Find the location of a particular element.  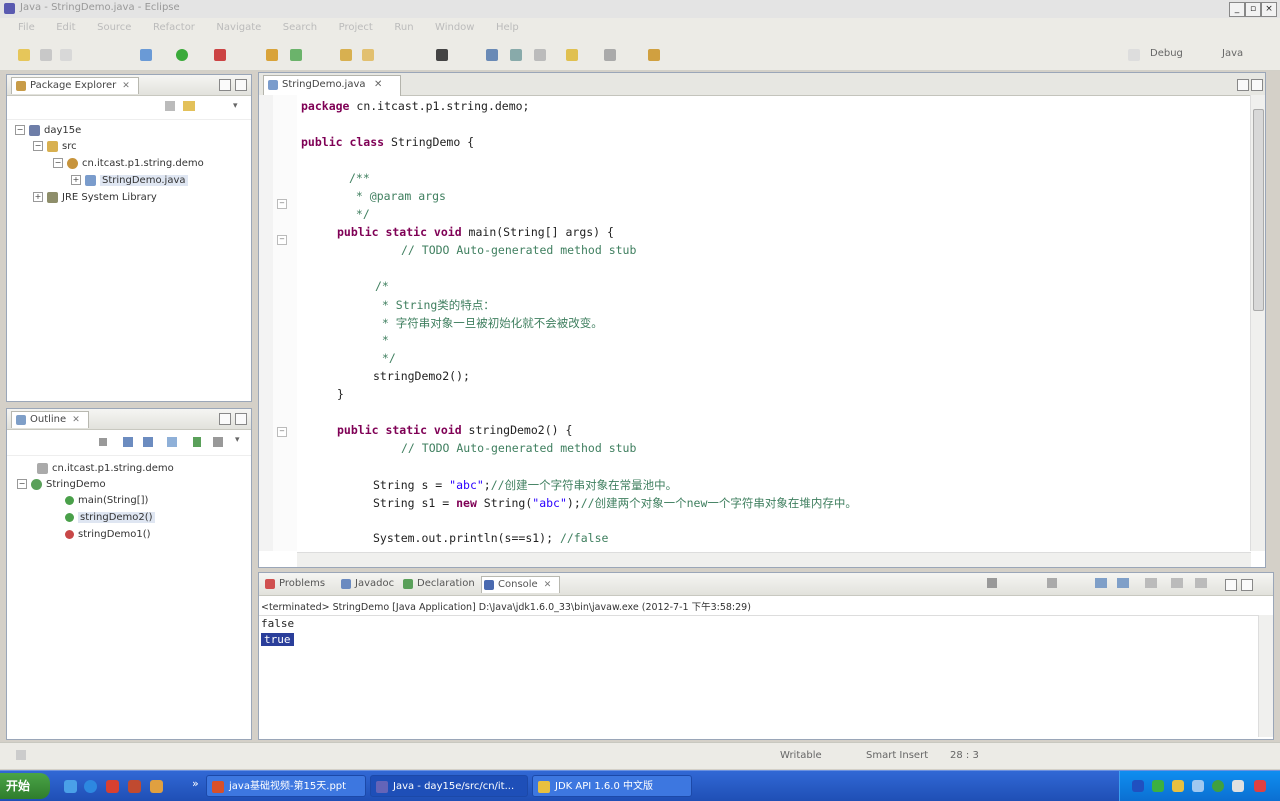

tab-declaration: Declaration is located at coordinates (438, 584).